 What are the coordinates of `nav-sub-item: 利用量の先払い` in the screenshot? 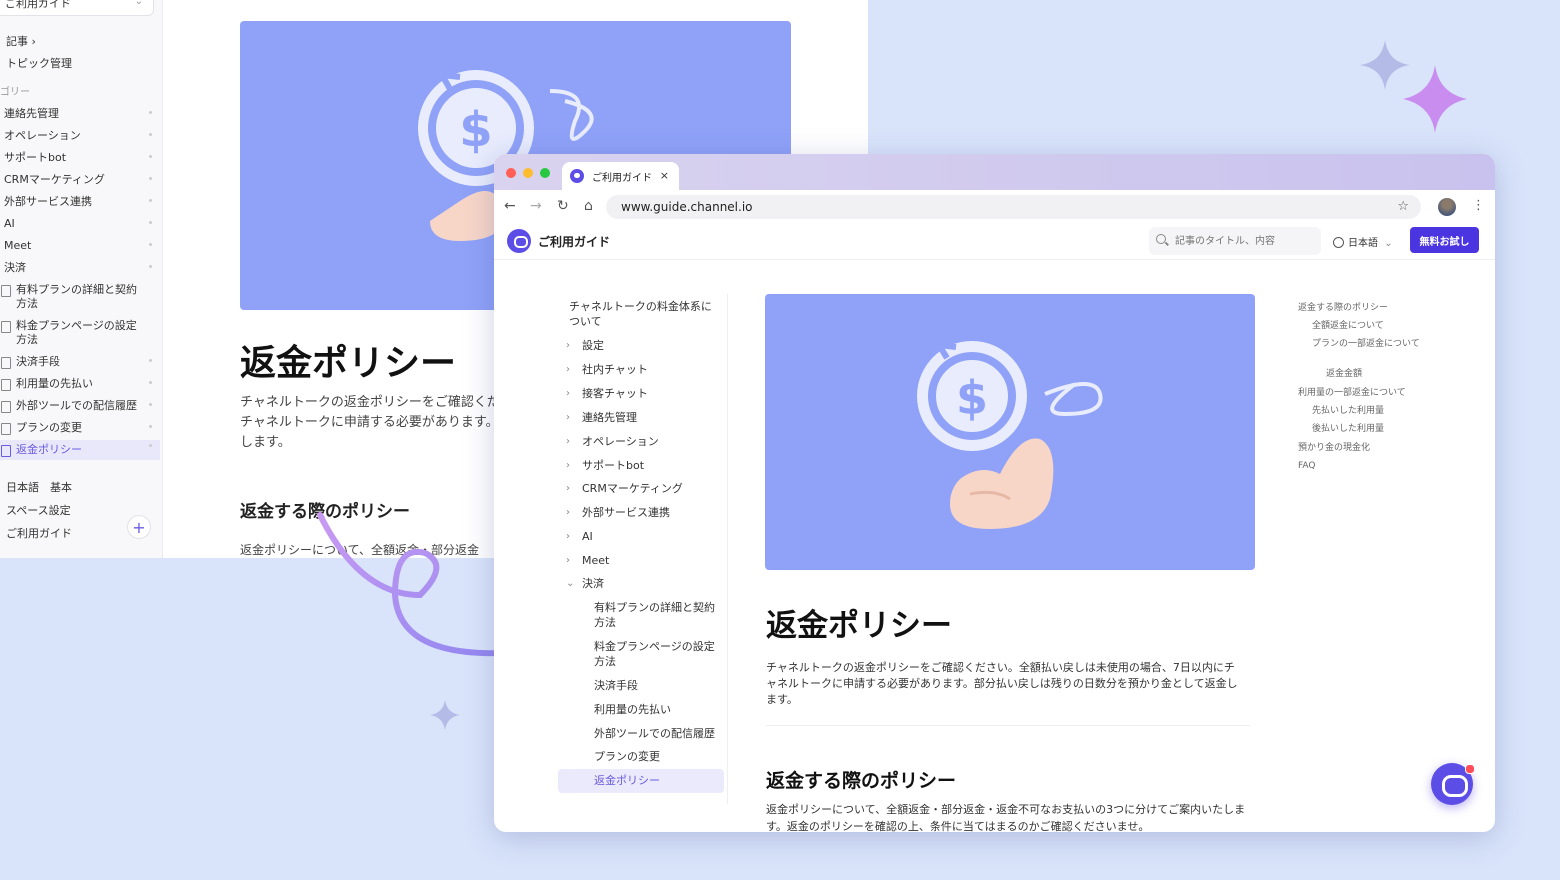 It's located at (659, 709).